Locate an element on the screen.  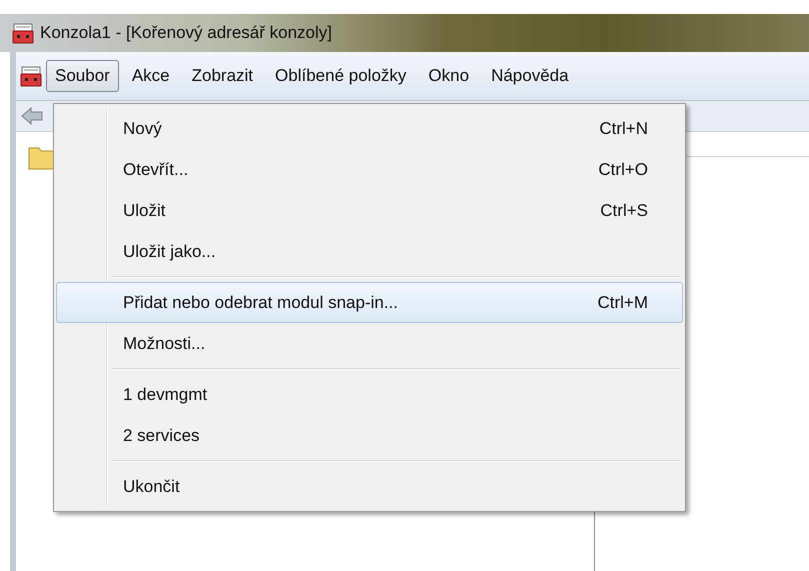
menu-bar-item: Nápověda is located at coordinates (530, 76).